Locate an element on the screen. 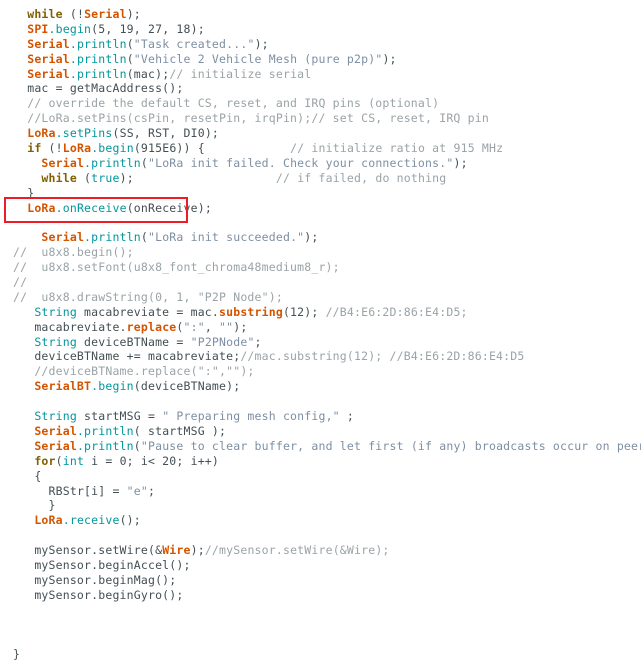 Image resolution: width=641 pixels, height=662 pixels. code-token-plain: (915E6)) { is located at coordinates (169, 148).